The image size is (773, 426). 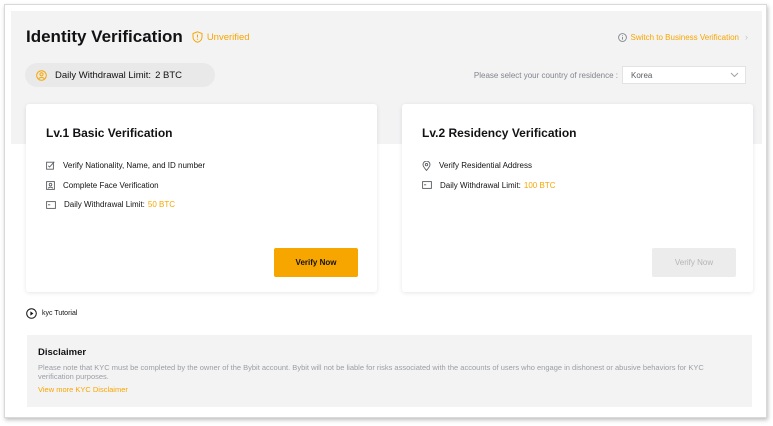 I want to click on page-header: Identity Verification Unverified, so click(x=138, y=37).